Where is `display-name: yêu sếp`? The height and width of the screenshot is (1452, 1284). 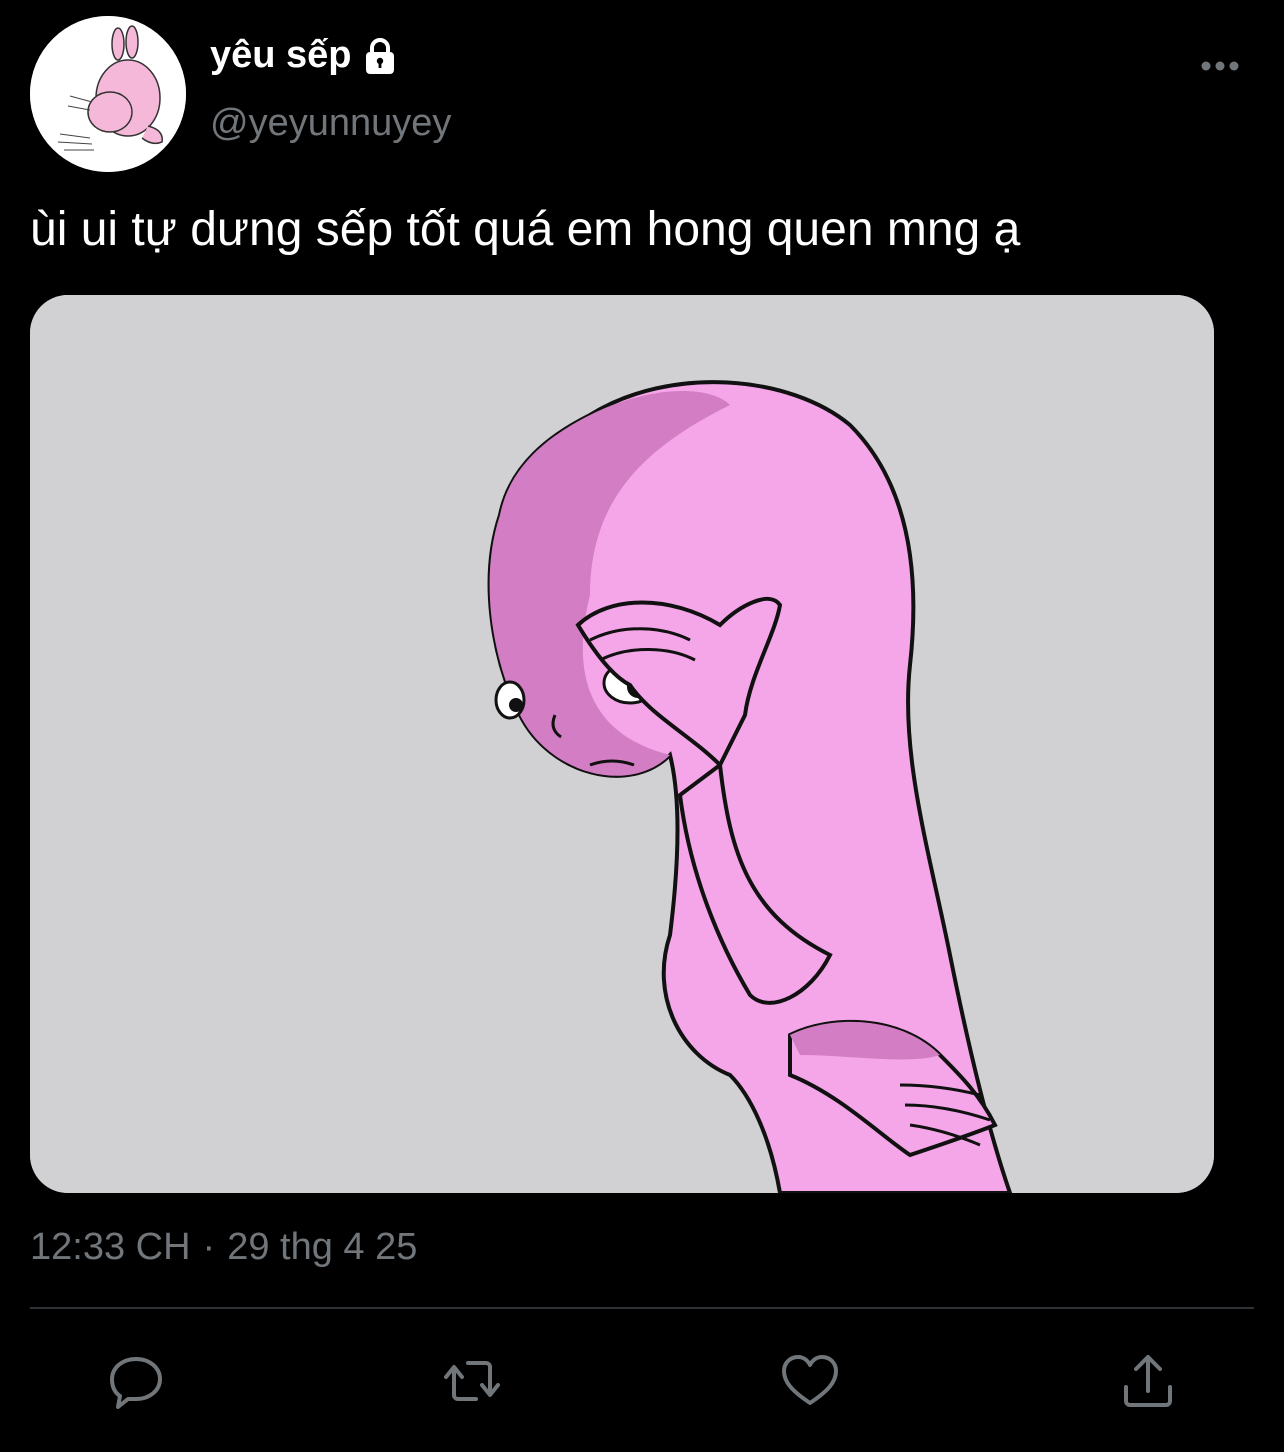 display-name: yêu sếp is located at coordinates (281, 55).